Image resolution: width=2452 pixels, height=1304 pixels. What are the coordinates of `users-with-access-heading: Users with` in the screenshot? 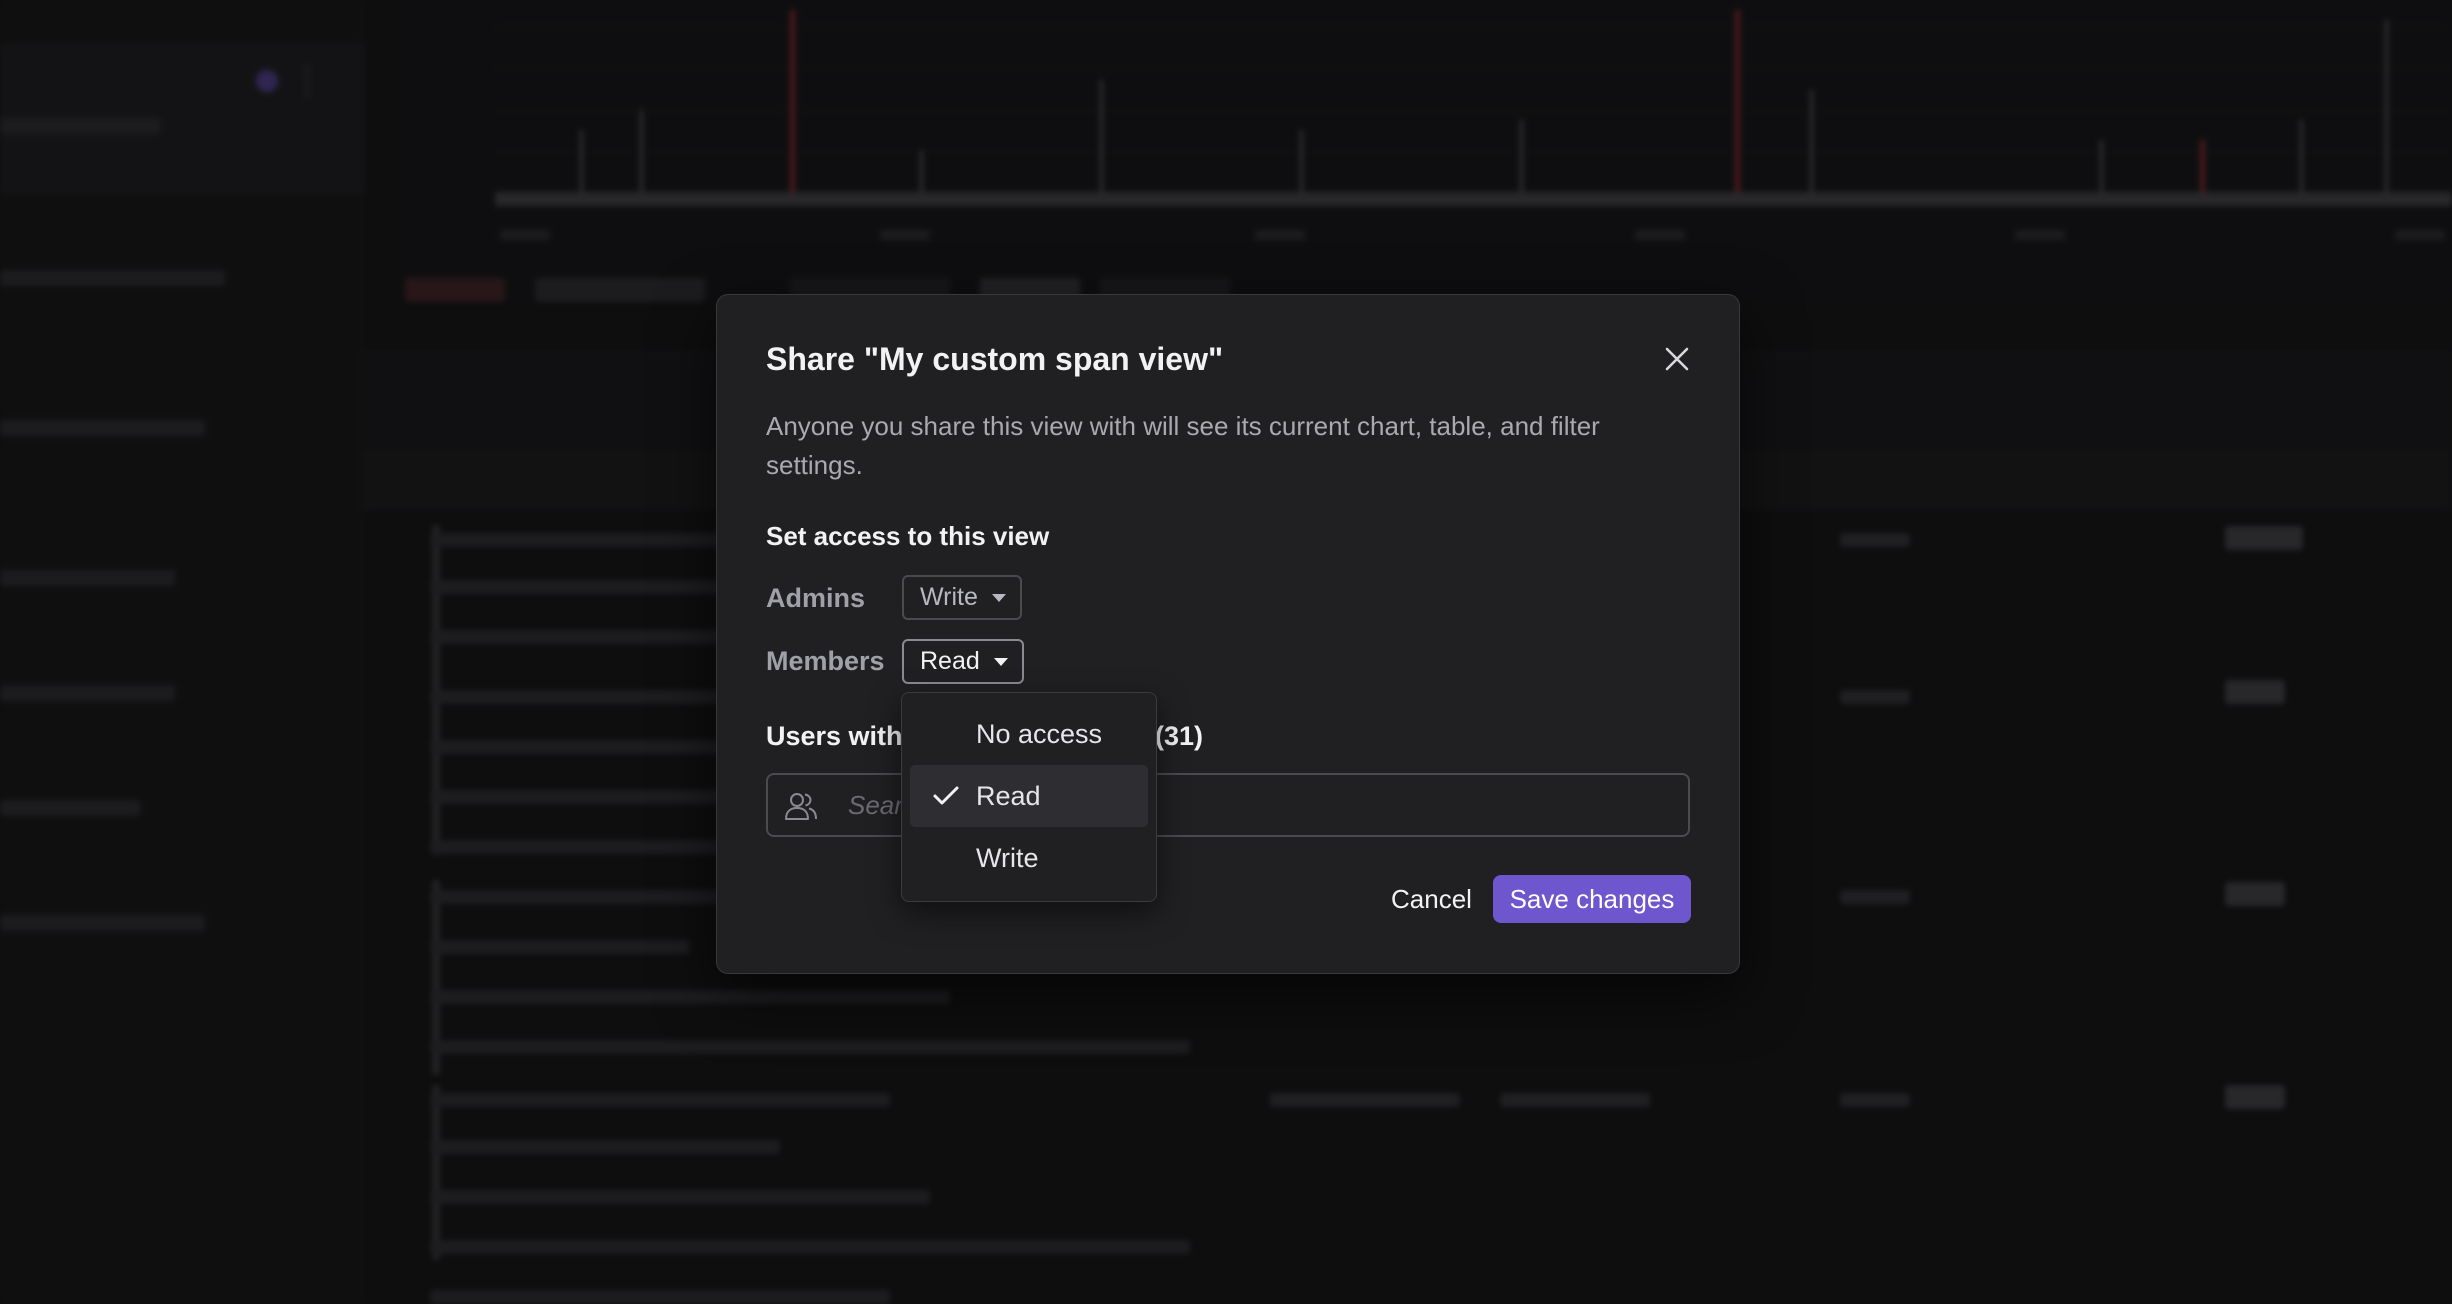 It's located at (834, 736).